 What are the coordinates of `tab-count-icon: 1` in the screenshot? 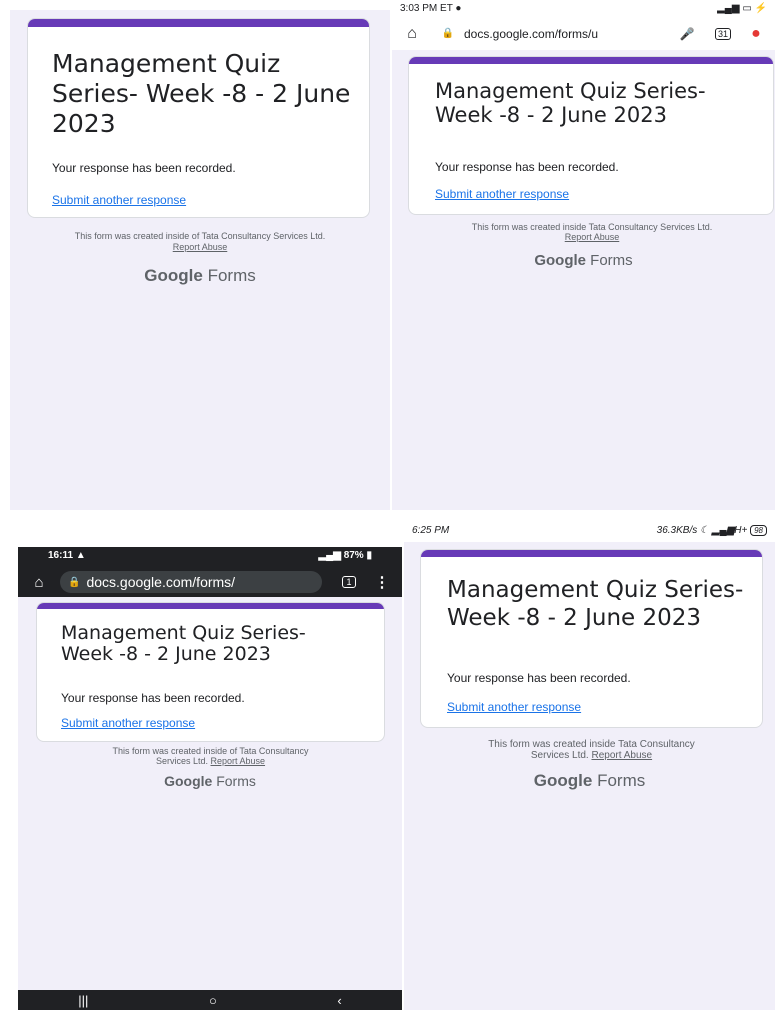 It's located at (349, 582).